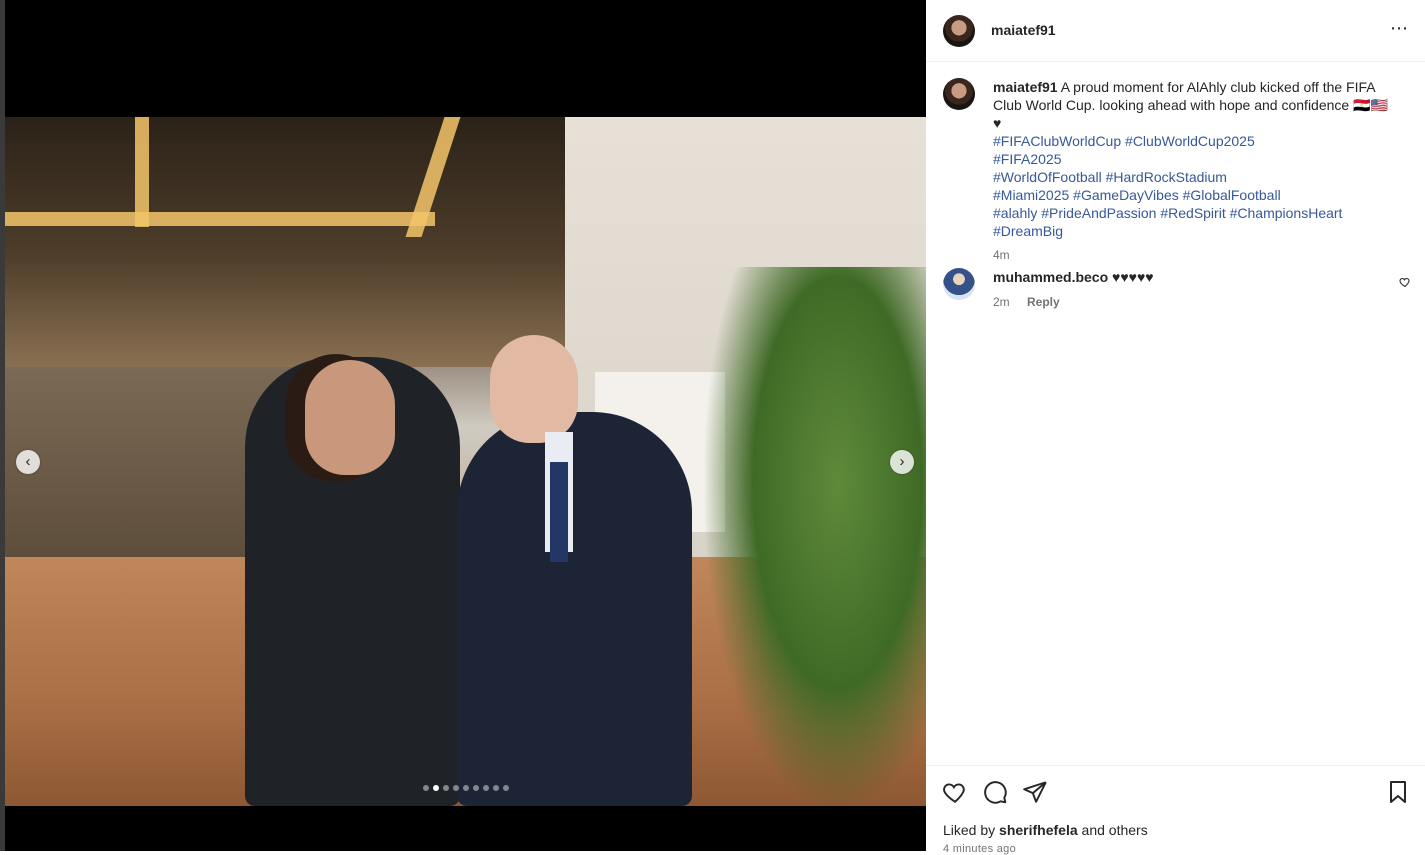  I want to click on hashtag-link: #HardRockStadium, so click(1166, 177).